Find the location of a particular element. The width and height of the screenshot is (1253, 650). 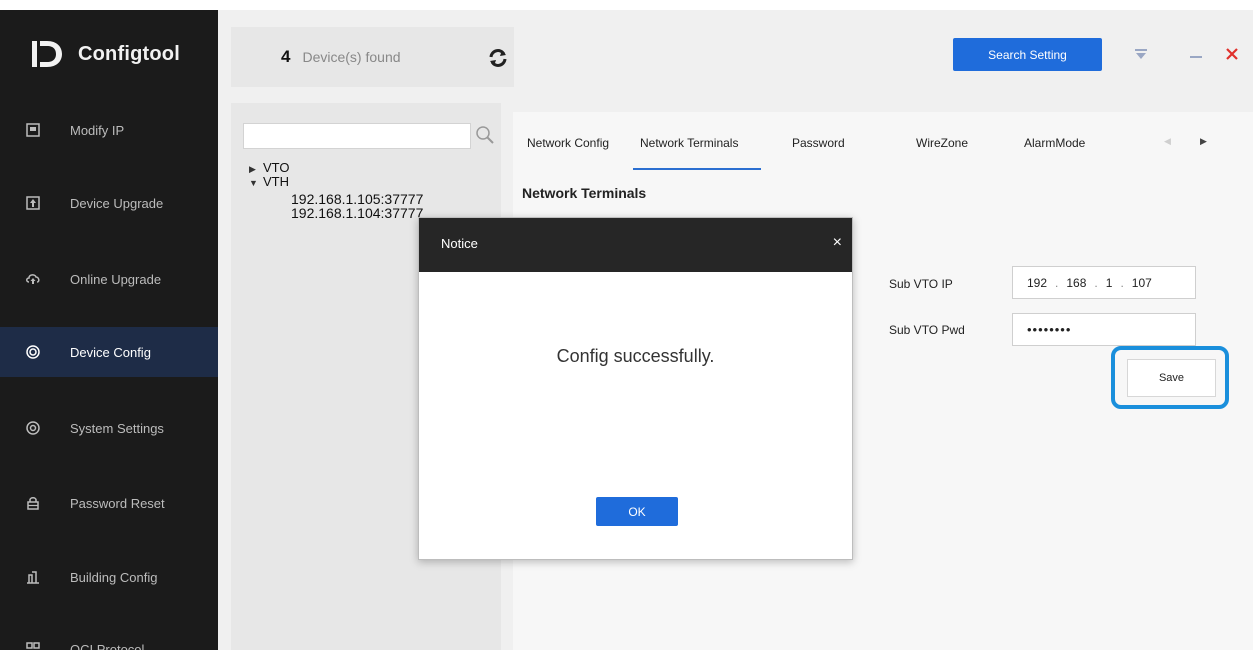

ip-icon is located at coordinates (33, 130).